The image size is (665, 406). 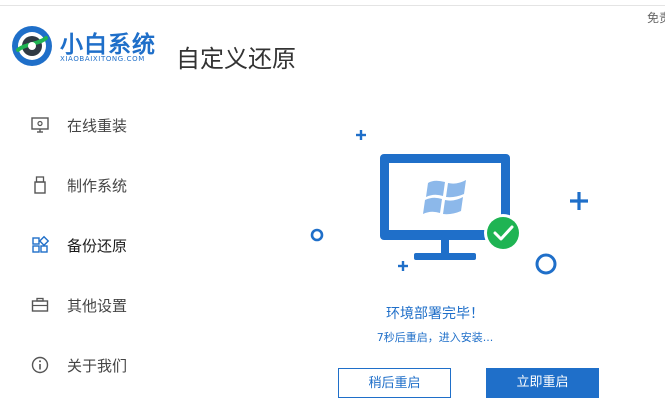 What do you see at coordinates (444, 197) in the screenshot?
I see `windows-logo-icon` at bounding box center [444, 197].